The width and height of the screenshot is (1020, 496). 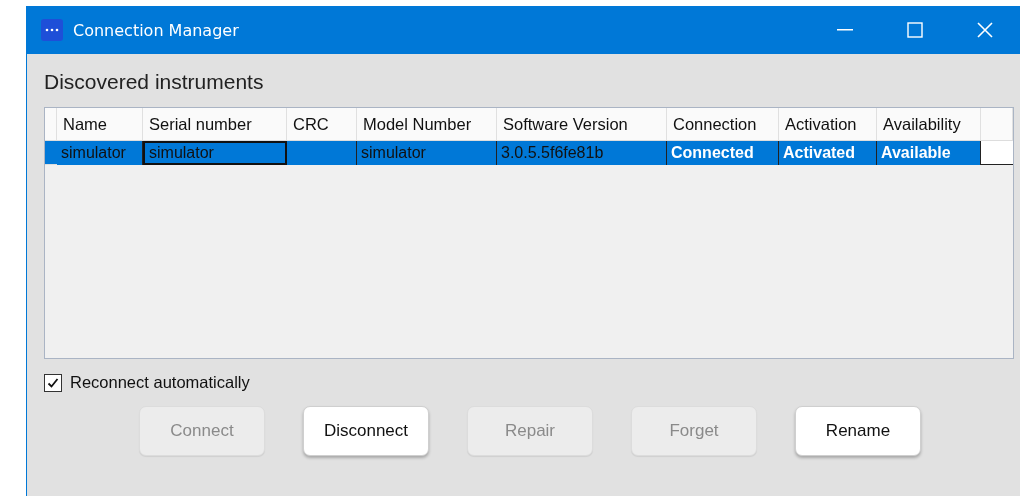 I want to click on checkmark-icon, so click(x=53, y=382).